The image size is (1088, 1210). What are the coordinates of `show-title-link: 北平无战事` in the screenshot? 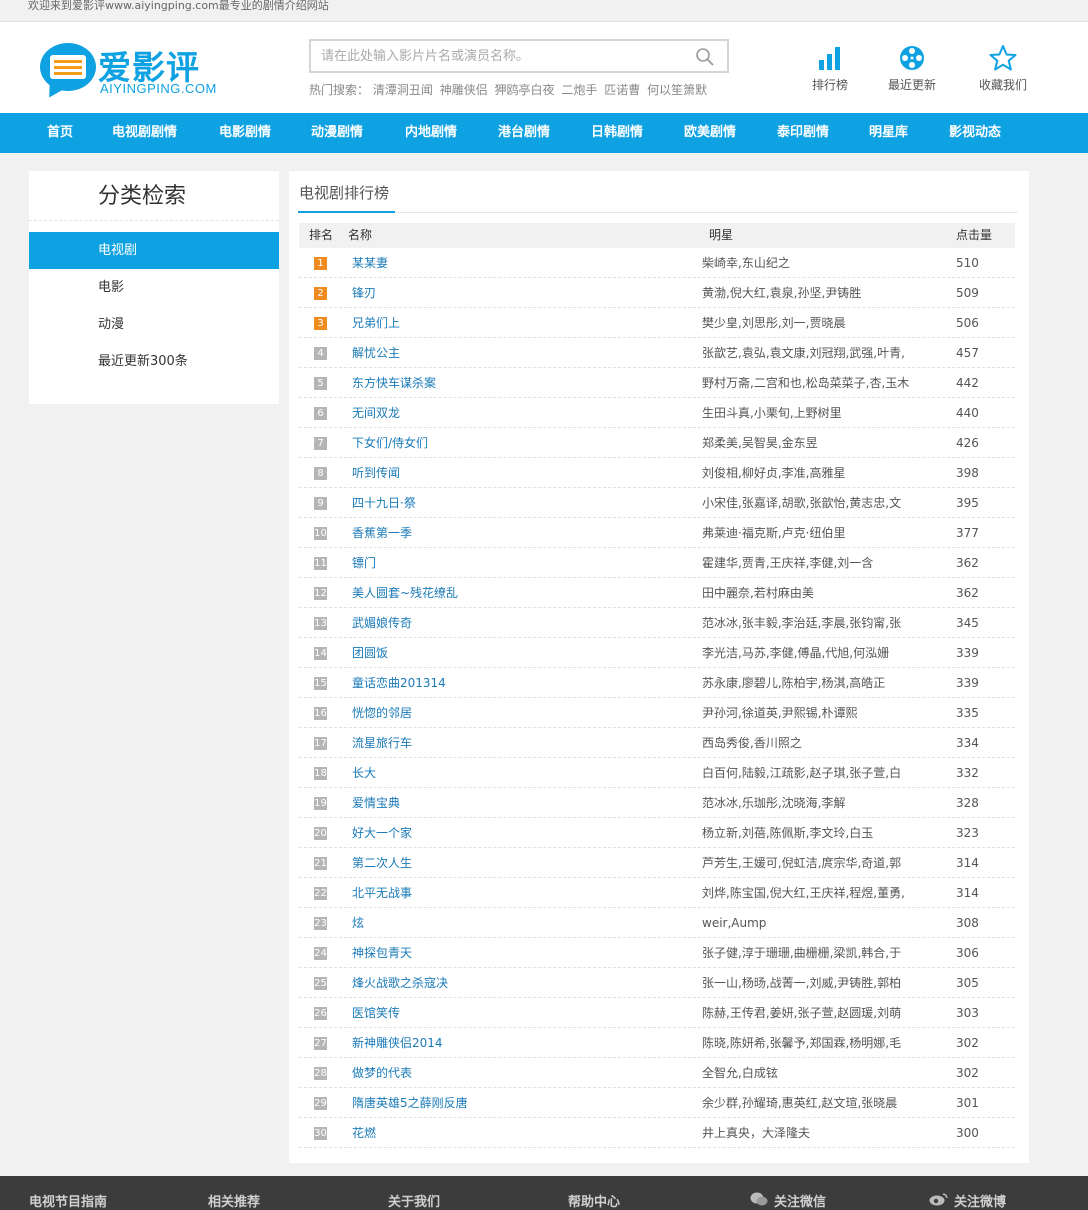 It's located at (382, 893).